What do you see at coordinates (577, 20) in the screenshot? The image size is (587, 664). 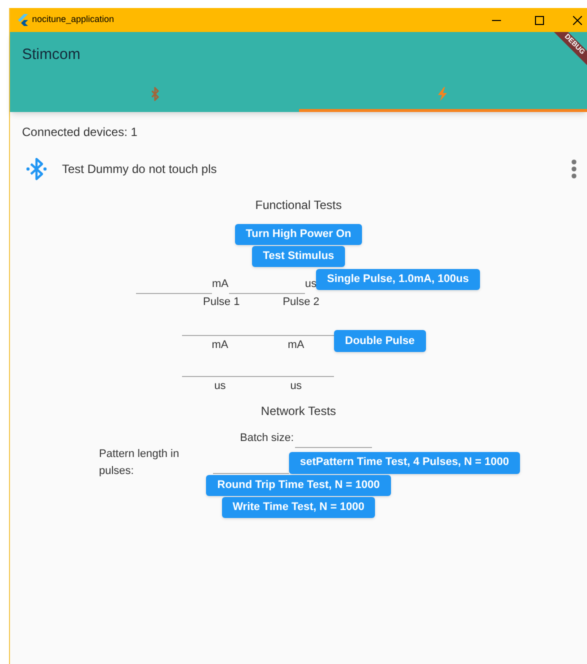 I see `close-icon` at bounding box center [577, 20].